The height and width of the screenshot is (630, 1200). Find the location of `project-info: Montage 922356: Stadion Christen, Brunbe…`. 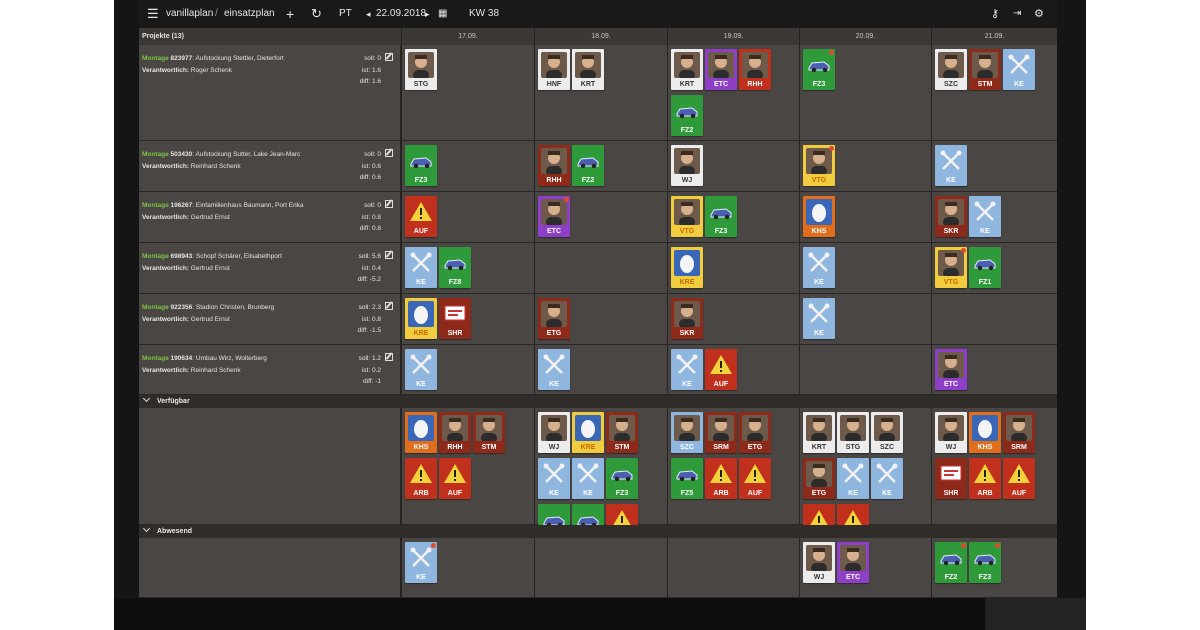

project-info: Montage 922356: Stadion Christen, Brunbe… is located at coordinates (270, 319).